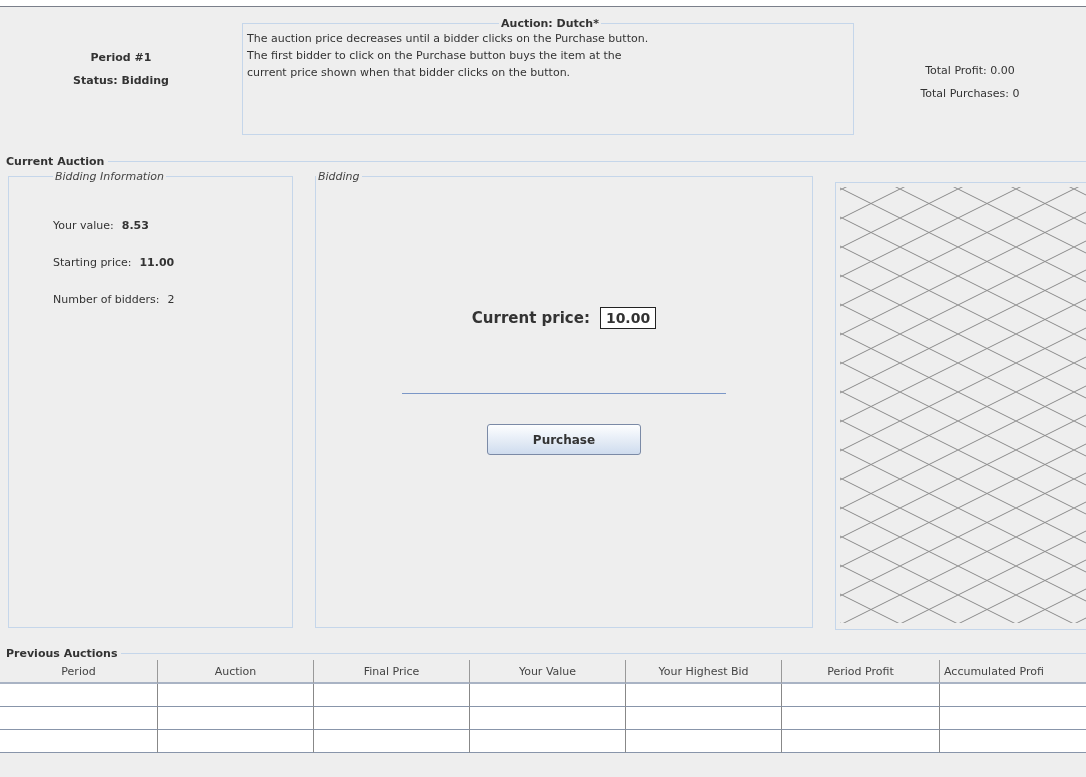  What do you see at coordinates (55, 161) in the screenshot?
I see `section-title: Current Auction` at bounding box center [55, 161].